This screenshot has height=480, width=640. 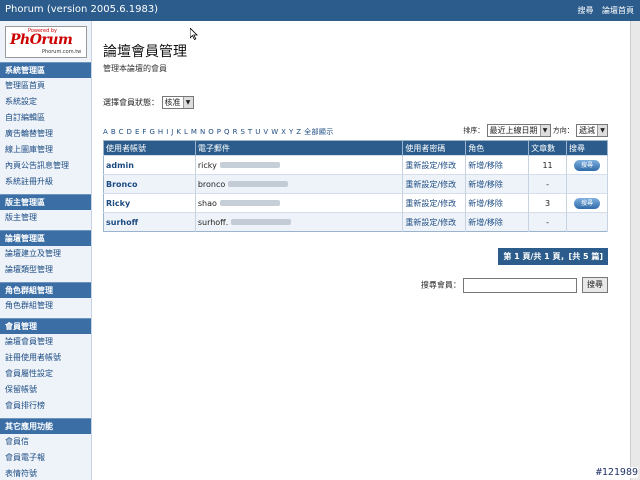 I want to click on logo-url: Phorum.com.tw, so click(x=62, y=52).